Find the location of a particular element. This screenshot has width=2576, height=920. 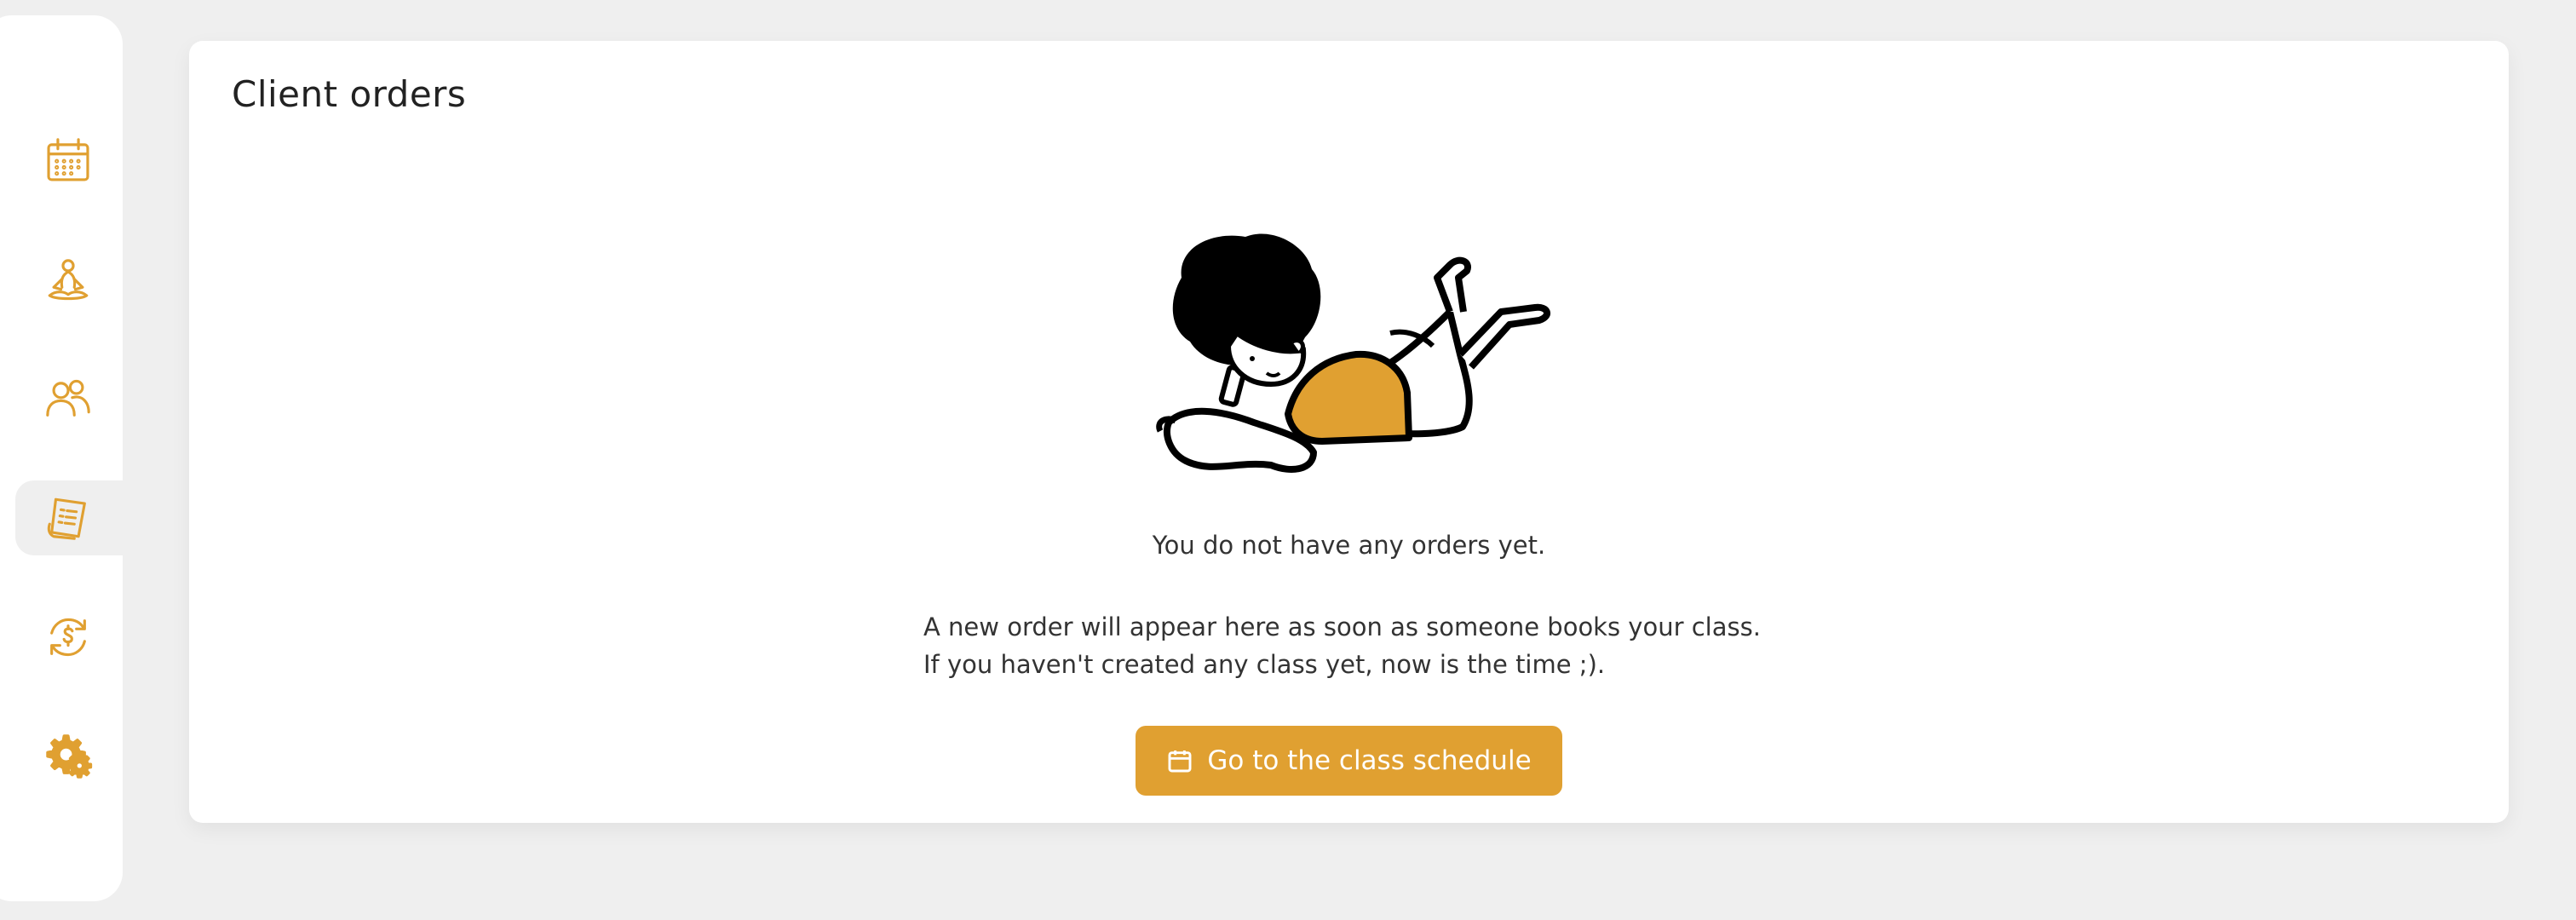

sidebar-item-payments is located at coordinates (68, 638).